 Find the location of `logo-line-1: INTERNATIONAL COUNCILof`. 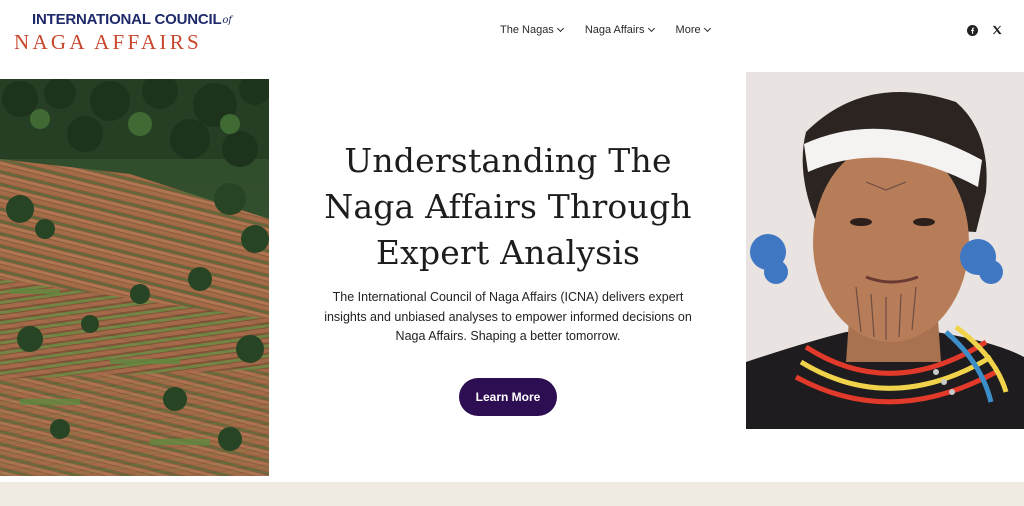

logo-line-1: INTERNATIONAL COUNCILof is located at coordinates (132, 19).